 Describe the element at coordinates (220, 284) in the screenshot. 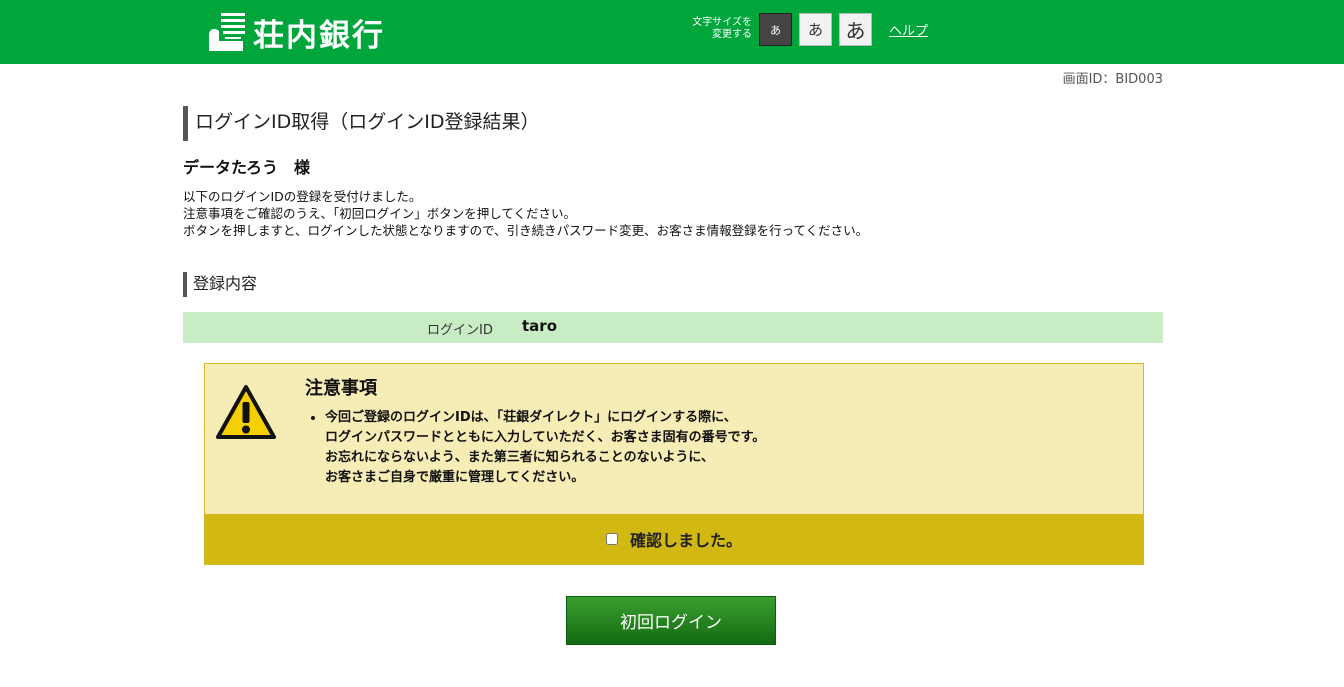

I see `section-title: 登録内容` at that location.